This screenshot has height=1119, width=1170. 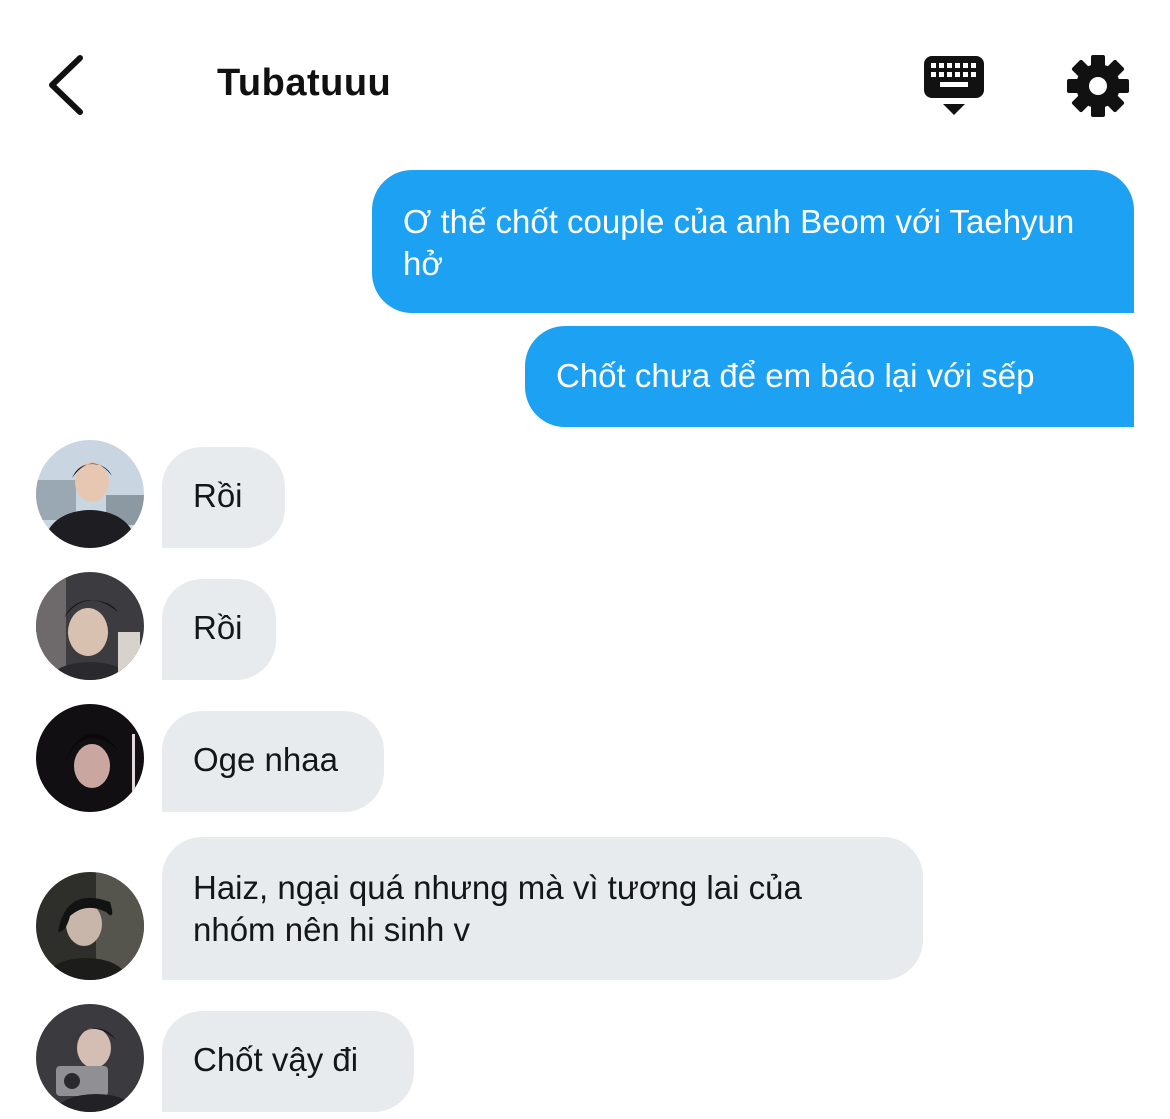 What do you see at coordinates (795, 375) in the screenshot?
I see `message-text: Chốt chưa để em báo lại với sếp` at bounding box center [795, 375].